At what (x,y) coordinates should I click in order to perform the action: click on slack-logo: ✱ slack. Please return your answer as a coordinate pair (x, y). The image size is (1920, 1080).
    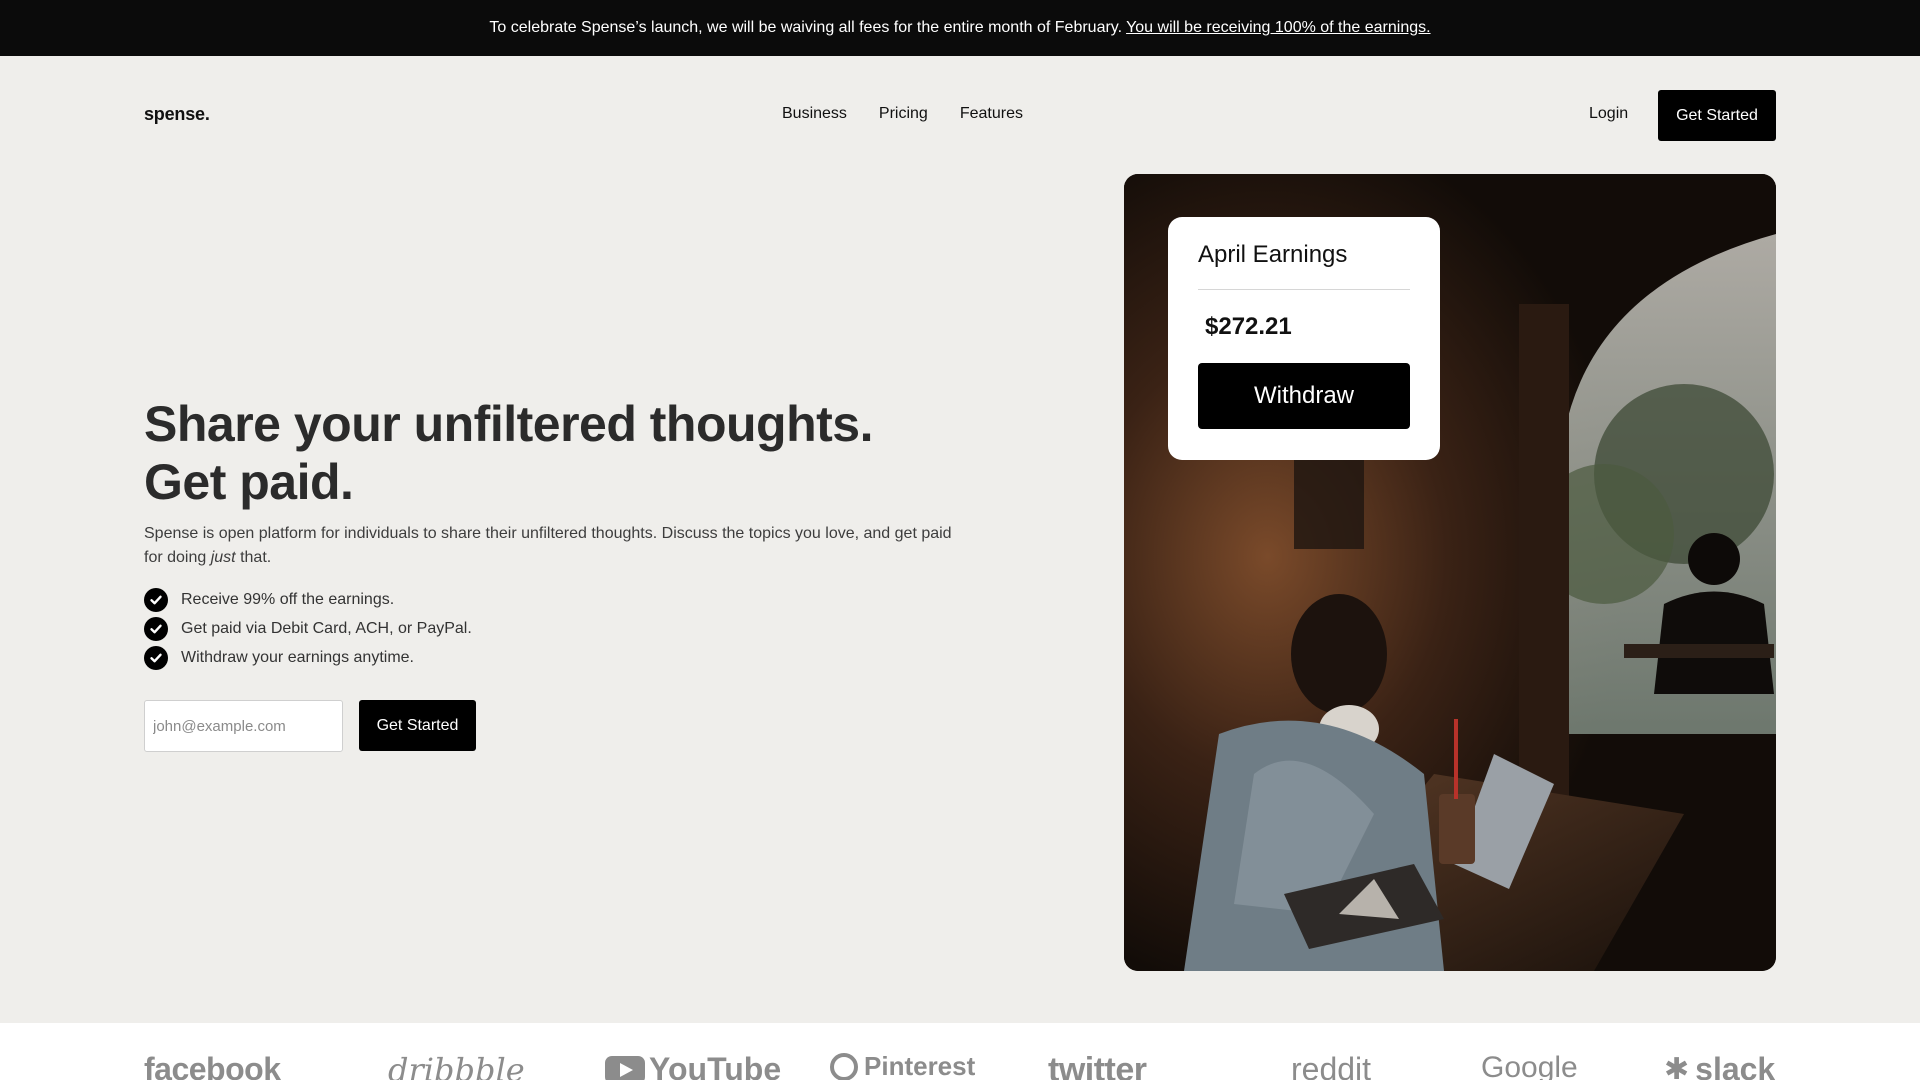
    Looking at the image, I should click on (1719, 1065).